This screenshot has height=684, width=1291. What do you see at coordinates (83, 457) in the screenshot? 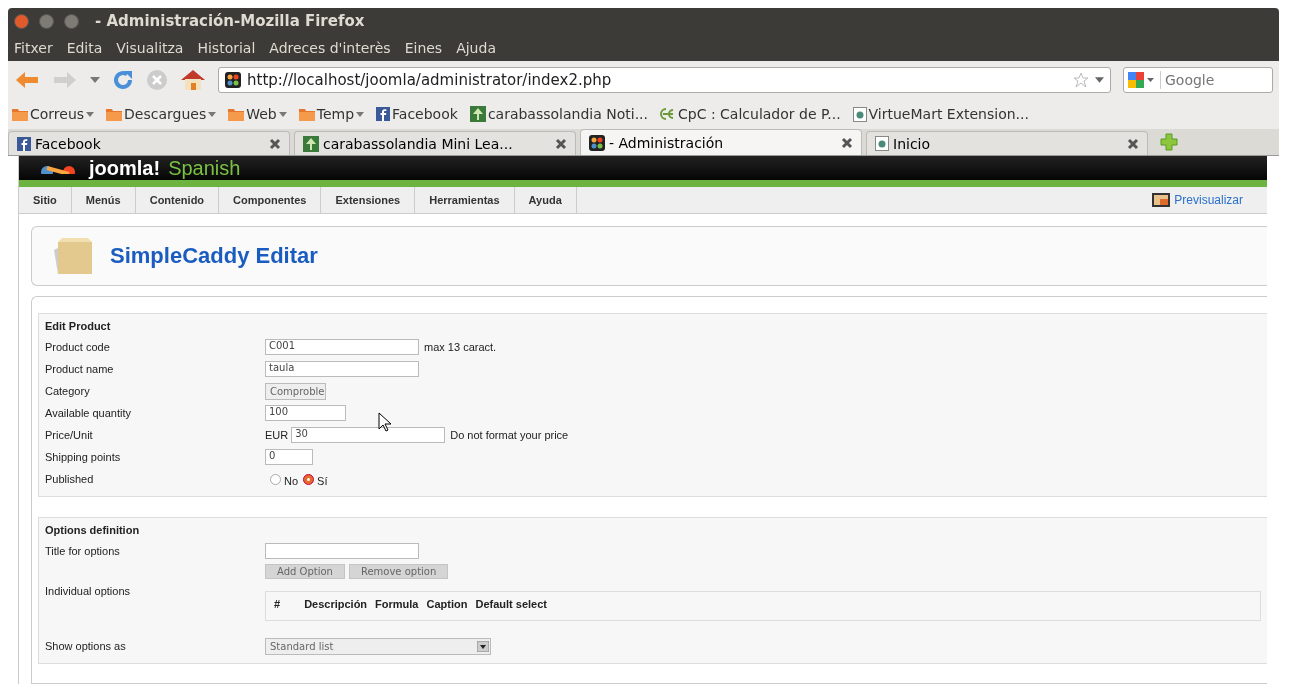
I see `field-label: Shipping points` at bounding box center [83, 457].